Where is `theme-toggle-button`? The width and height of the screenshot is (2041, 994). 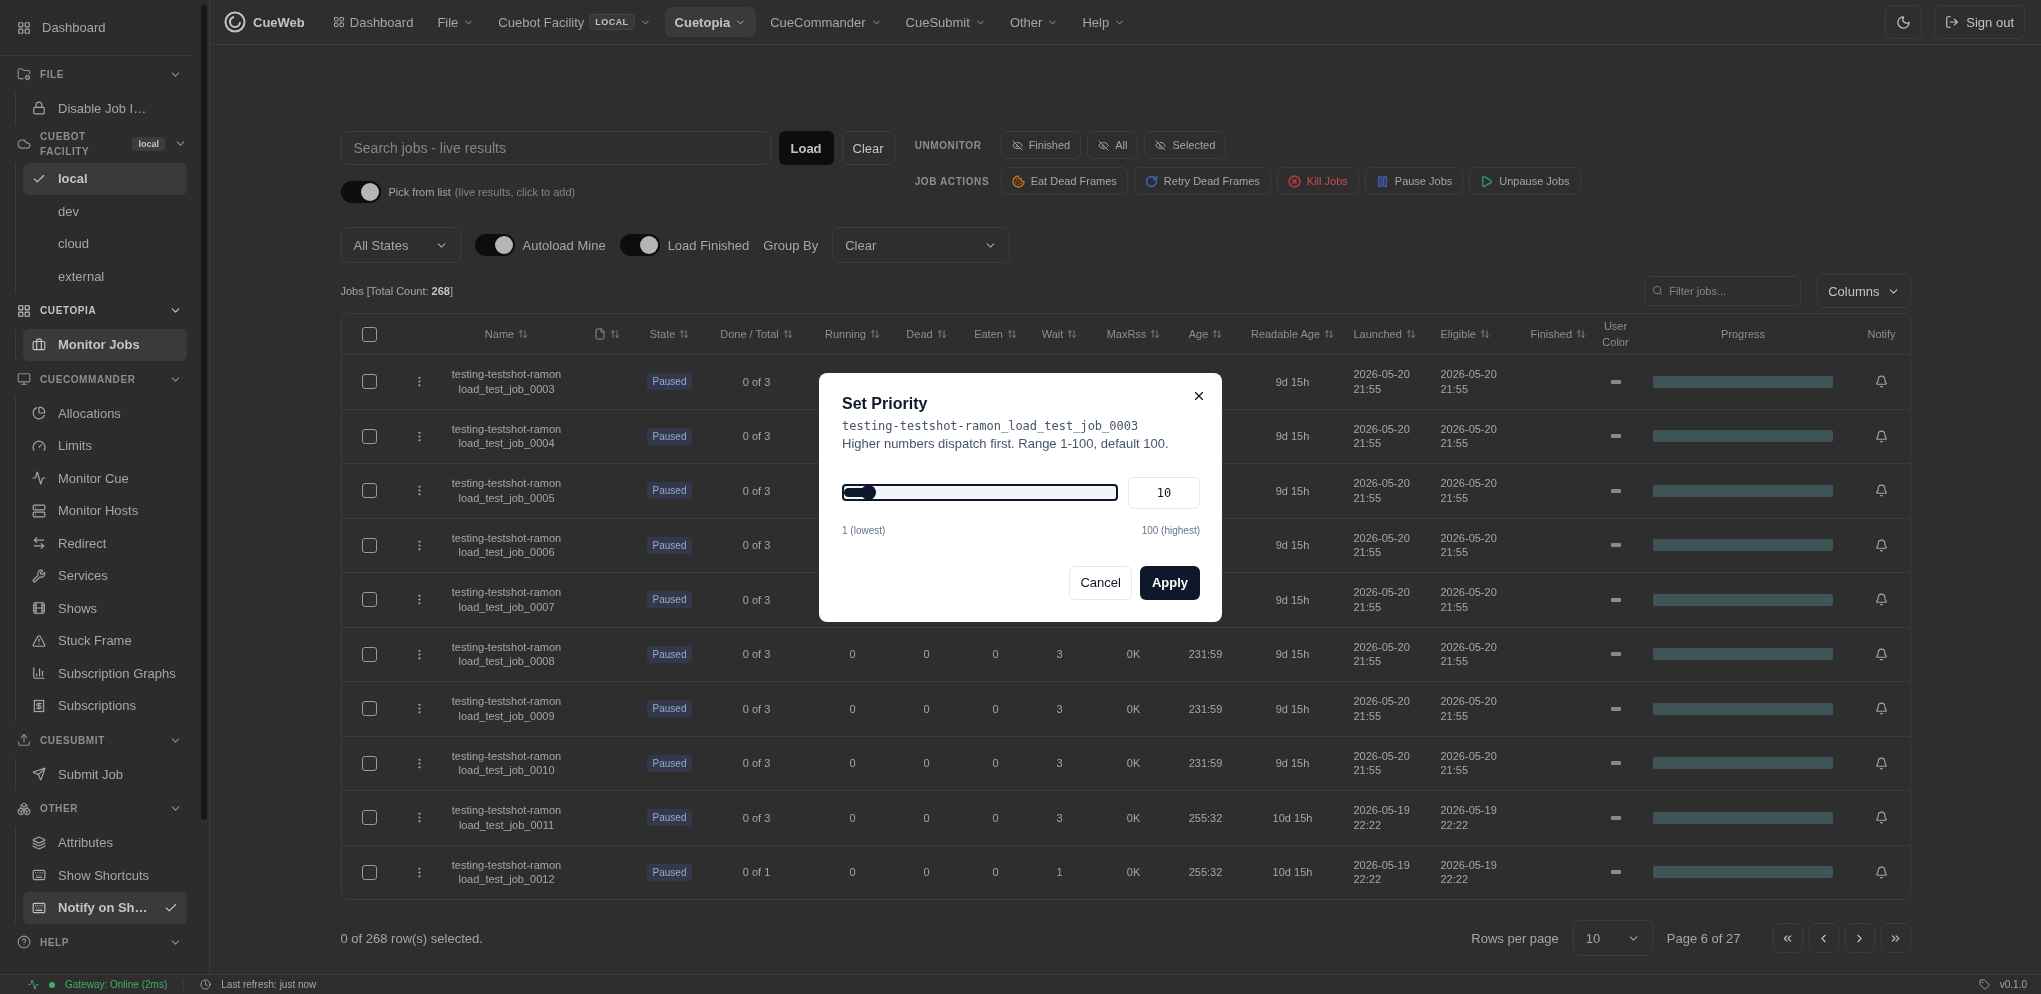 theme-toggle-button is located at coordinates (1904, 22).